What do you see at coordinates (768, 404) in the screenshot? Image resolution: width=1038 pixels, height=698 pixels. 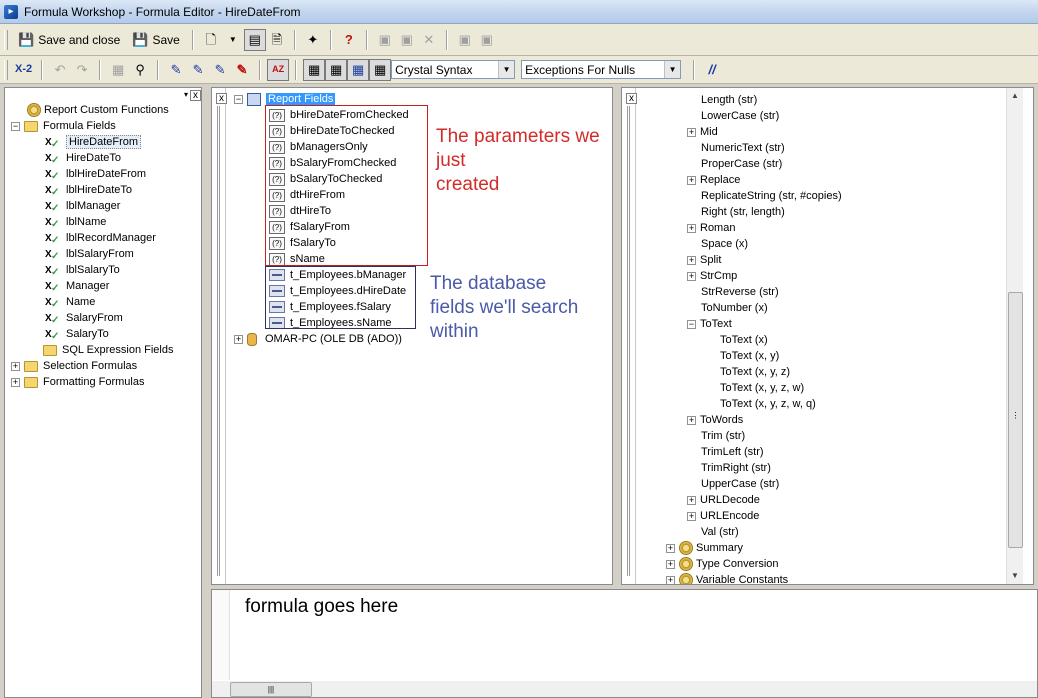 I see `function-tree-item: ToText (x, y, z, w, q)` at bounding box center [768, 404].